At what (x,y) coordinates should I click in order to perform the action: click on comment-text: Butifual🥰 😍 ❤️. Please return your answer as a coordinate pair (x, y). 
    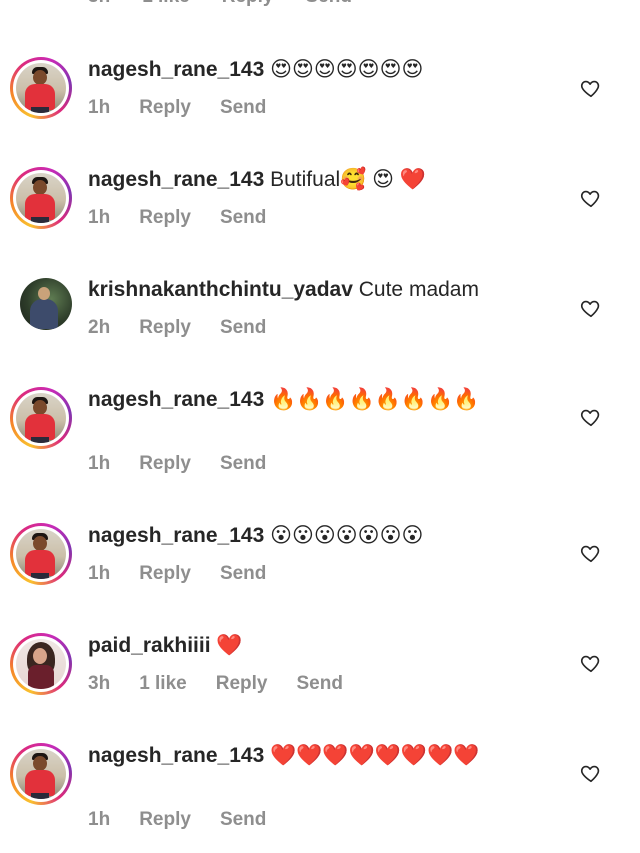
    Looking at the image, I should click on (345, 179).